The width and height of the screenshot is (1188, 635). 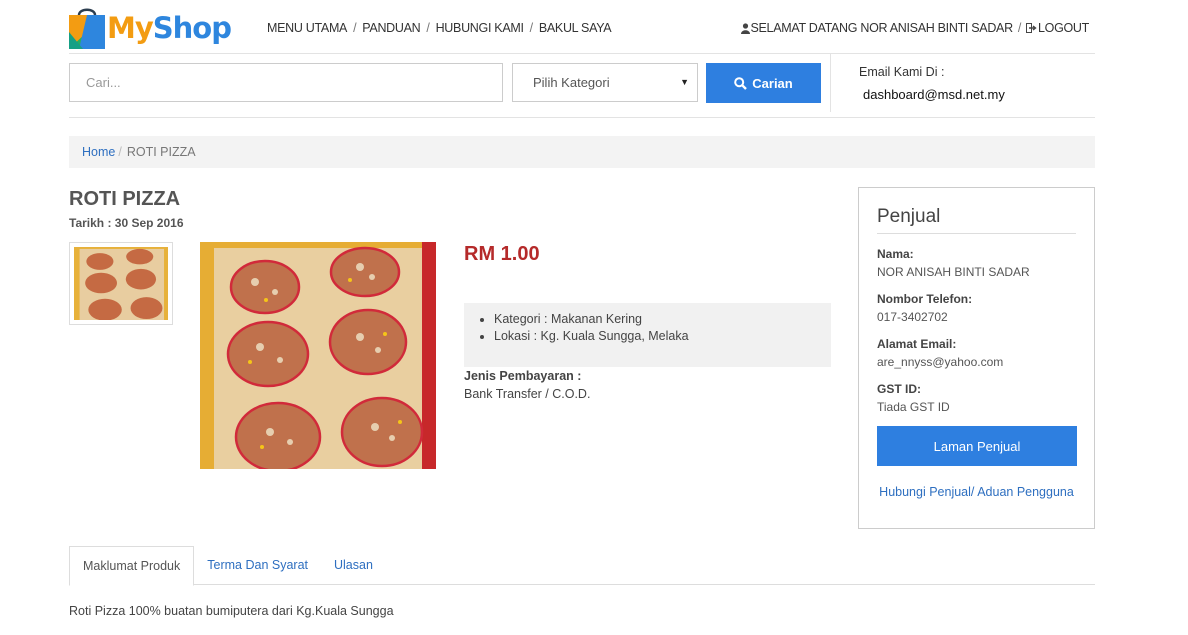 What do you see at coordinates (307, 28) in the screenshot?
I see `nav-menu-utama: MENU UTAMA` at bounding box center [307, 28].